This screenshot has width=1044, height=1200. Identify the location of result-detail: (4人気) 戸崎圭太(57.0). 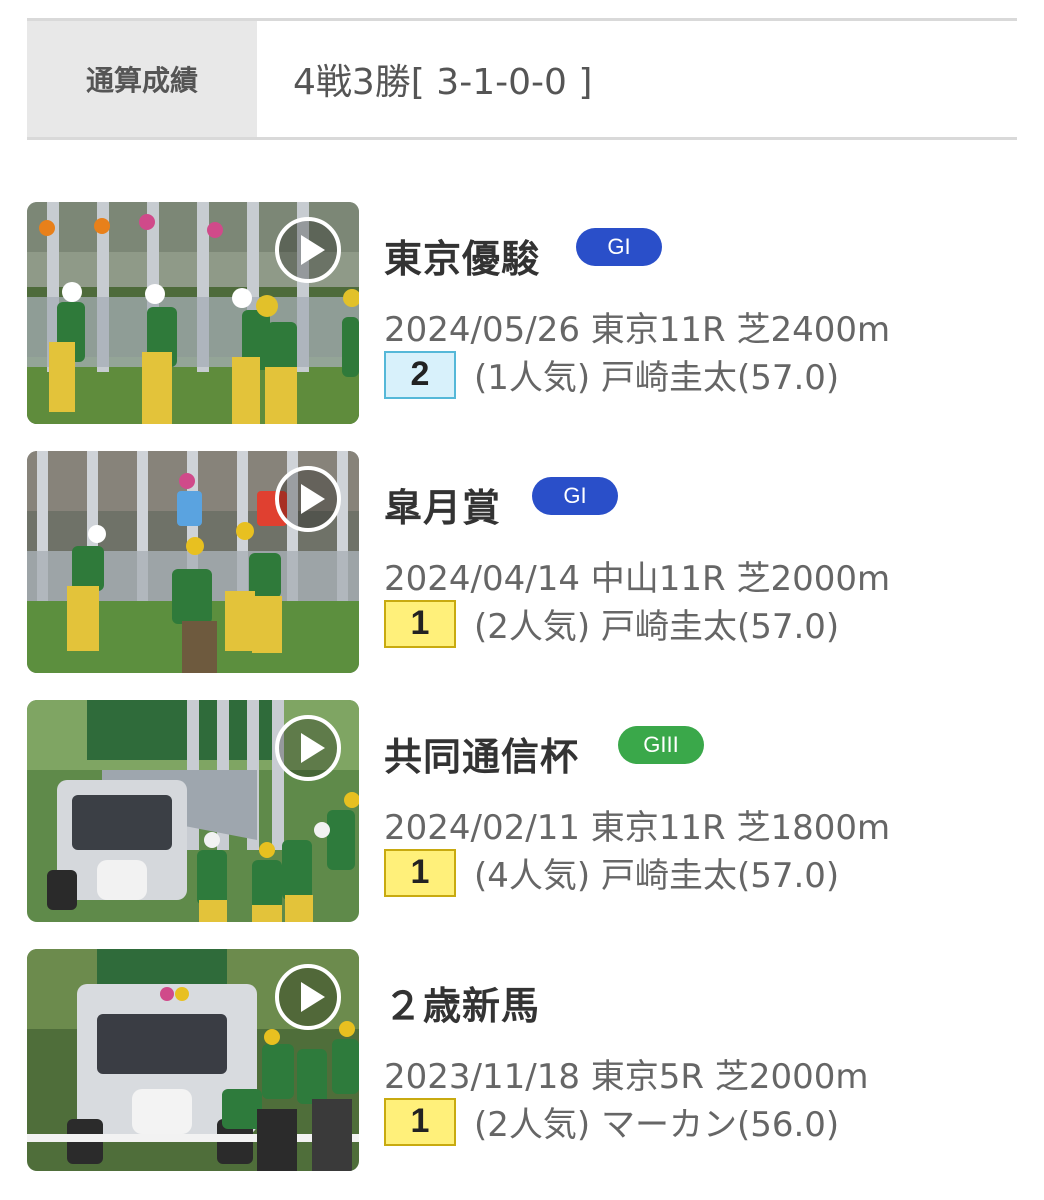
(657, 876).